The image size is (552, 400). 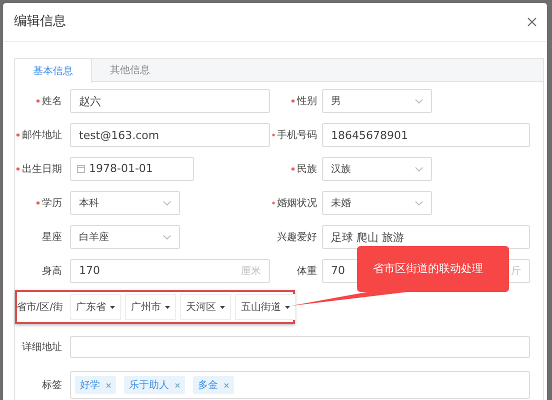 What do you see at coordinates (150, 307) in the screenshot?
I see `dropdown-button: 广州市` at bounding box center [150, 307].